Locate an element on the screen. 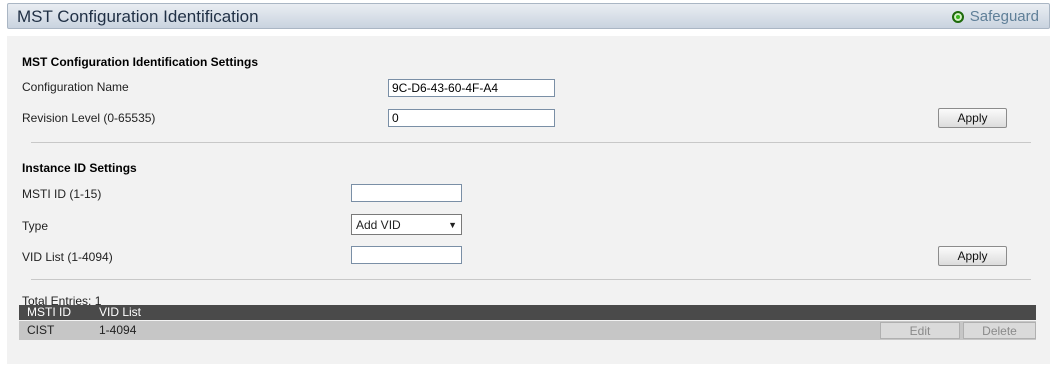 Image resolution: width=1058 pixels, height=365 pixels. row-msti-id: CIST is located at coordinates (41, 330).